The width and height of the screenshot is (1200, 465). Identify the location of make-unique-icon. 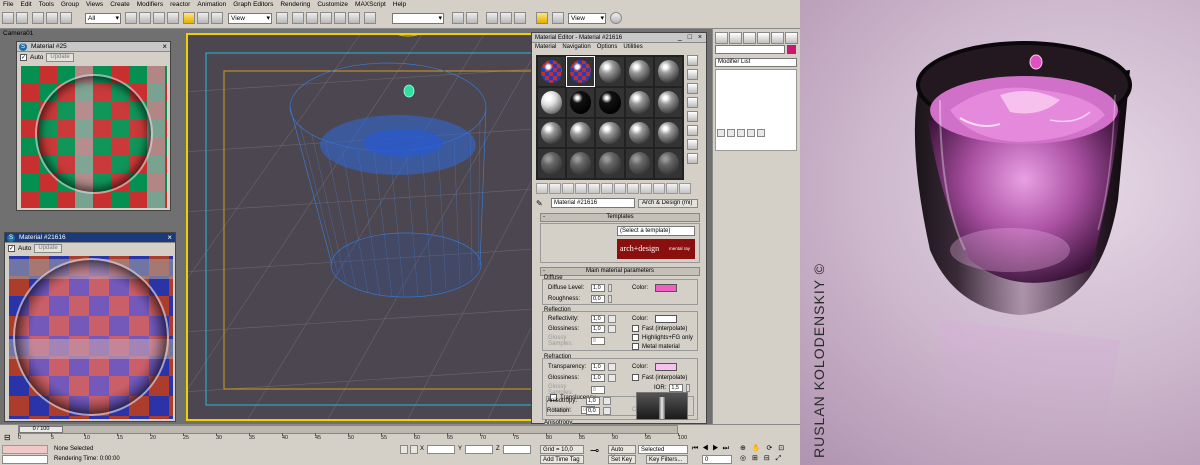
(741, 133).